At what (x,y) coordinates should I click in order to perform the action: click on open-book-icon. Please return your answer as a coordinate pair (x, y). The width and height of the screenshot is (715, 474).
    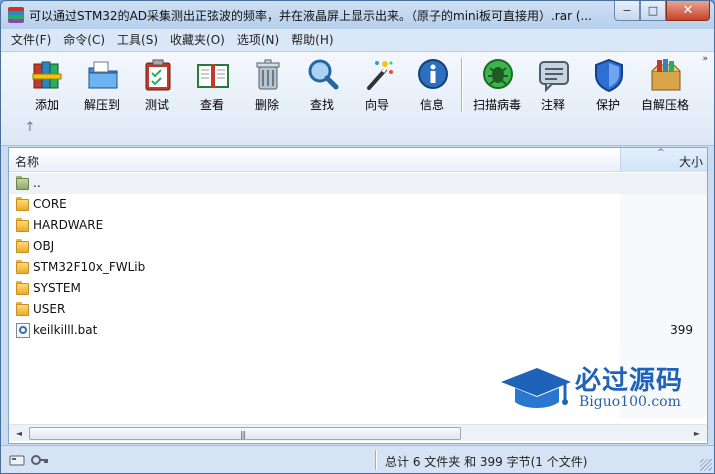
    Looking at the image, I should click on (213, 76).